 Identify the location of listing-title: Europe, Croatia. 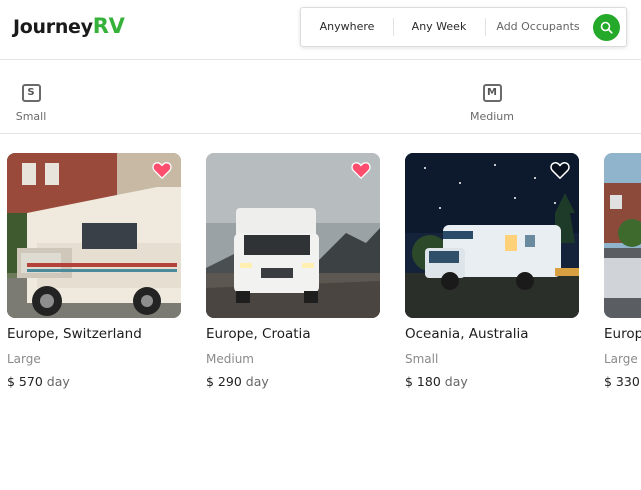
(258, 334).